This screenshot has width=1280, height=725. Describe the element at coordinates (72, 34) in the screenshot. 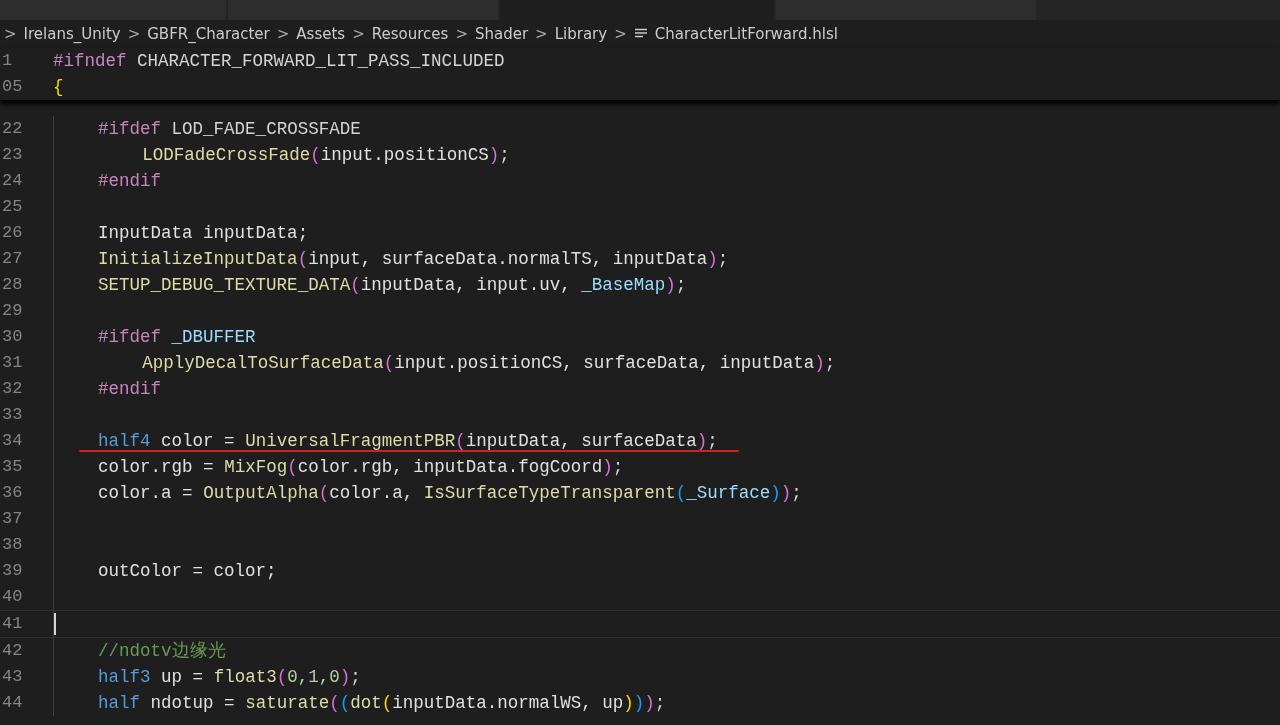

I see `breadcrumb-item: Irelans_Unity` at that location.